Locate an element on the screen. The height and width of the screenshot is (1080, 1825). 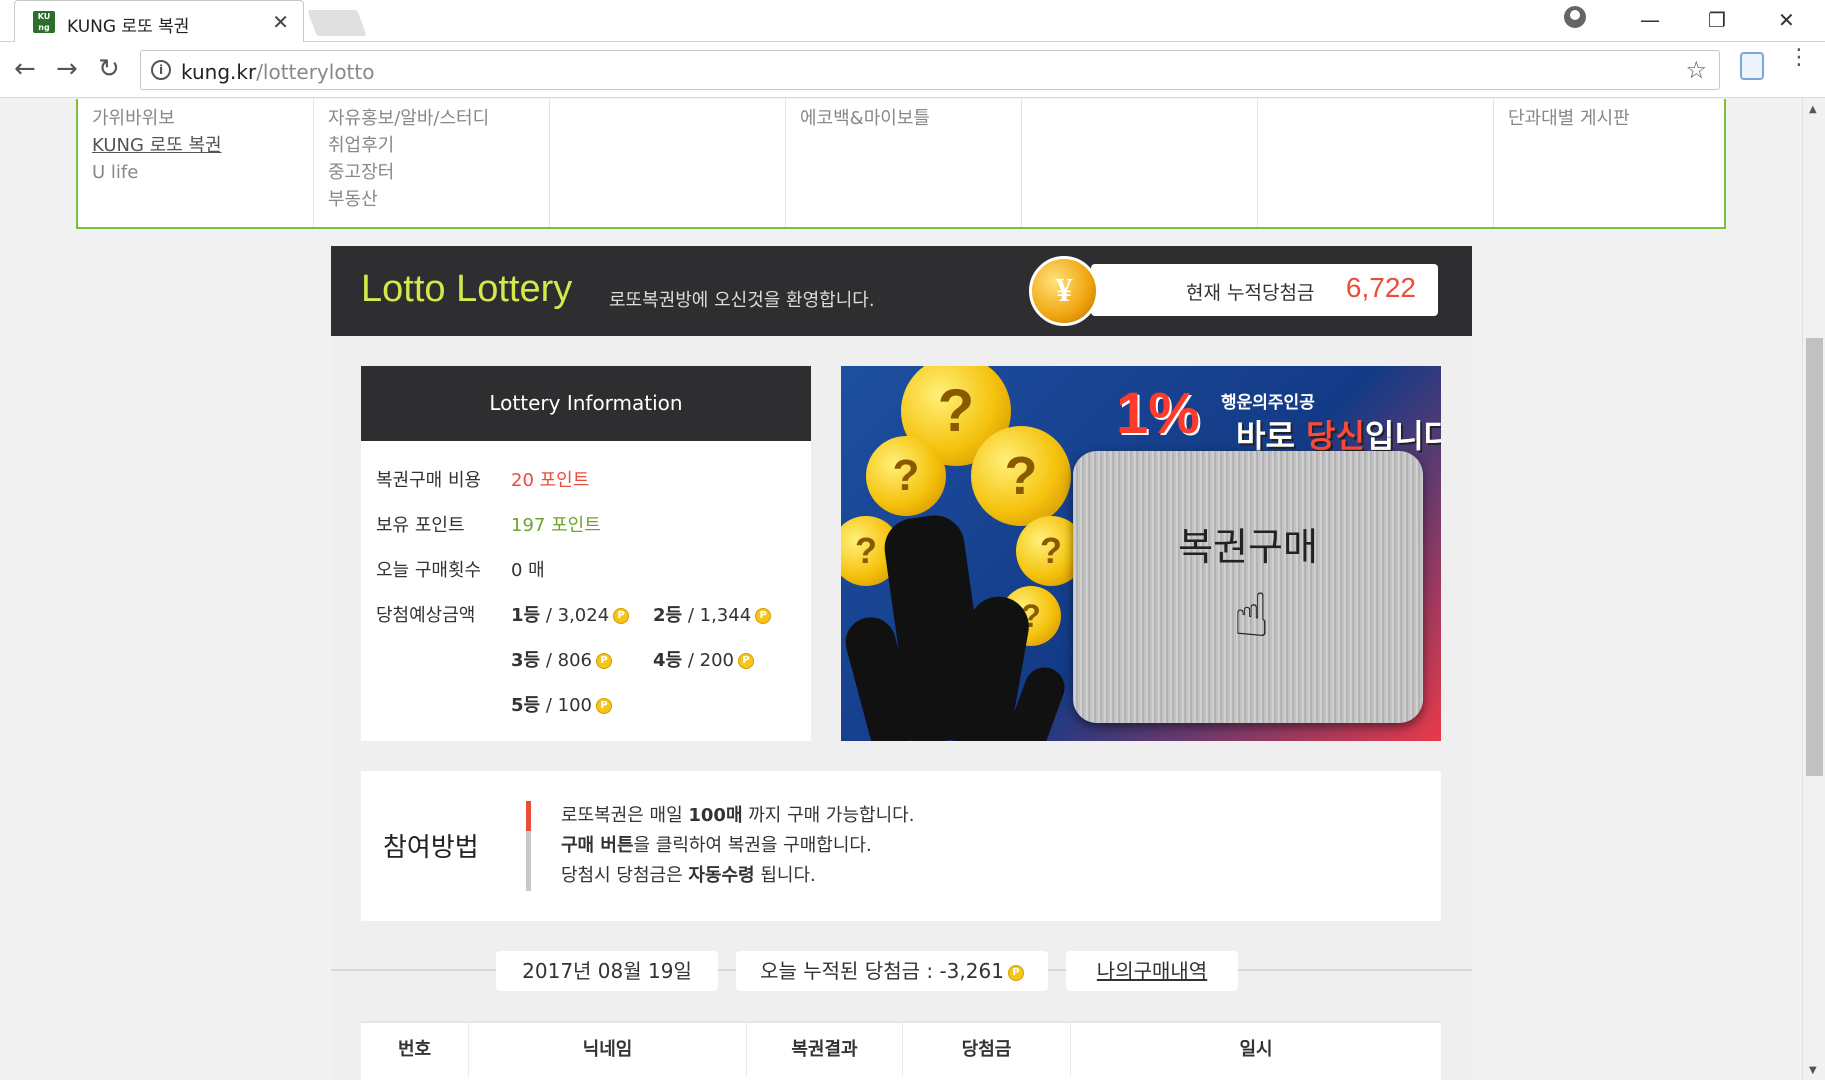
browser-tab: KU ng KUNG 로또 복권 ✕ is located at coordinates (159, 21).